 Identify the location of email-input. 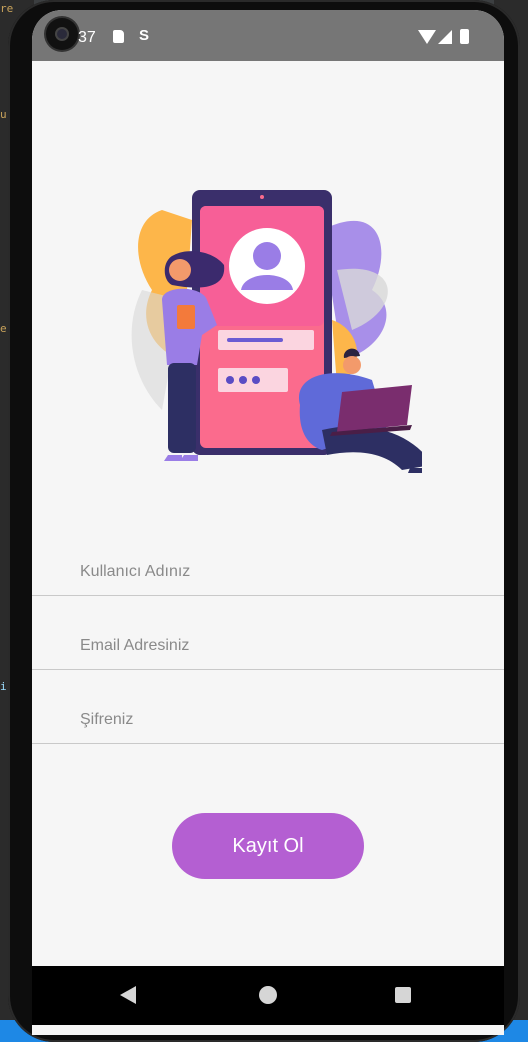
(280, 646).